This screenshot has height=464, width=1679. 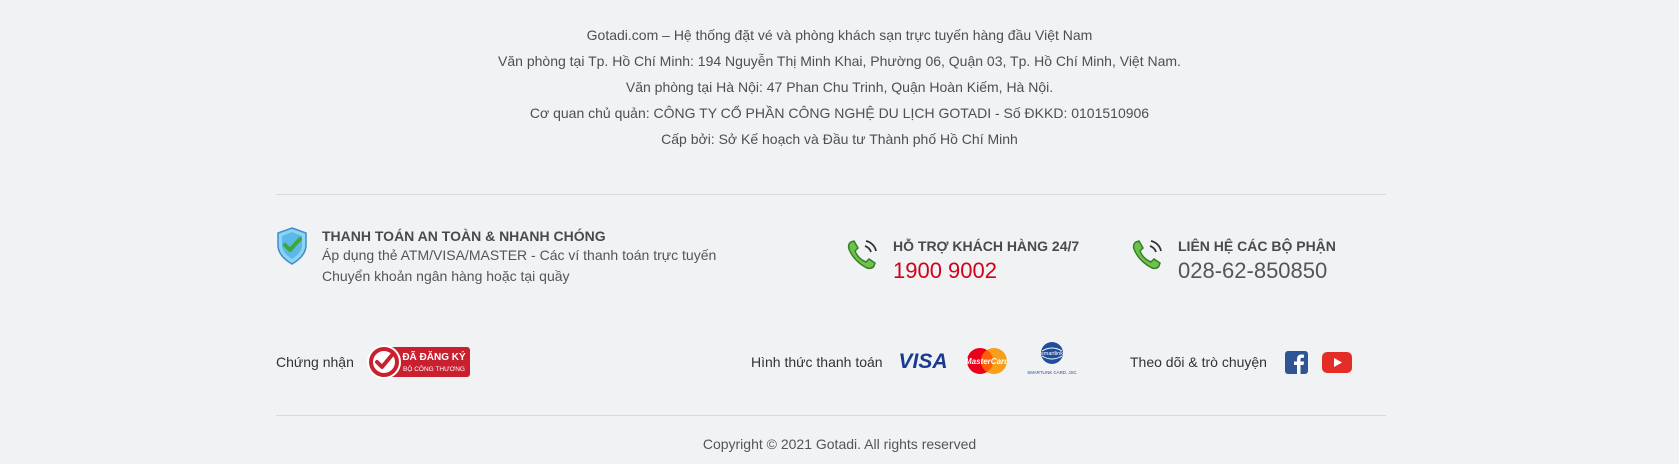 I want to click on smartlink-text: smartlink, so click(x=1052, y=354).